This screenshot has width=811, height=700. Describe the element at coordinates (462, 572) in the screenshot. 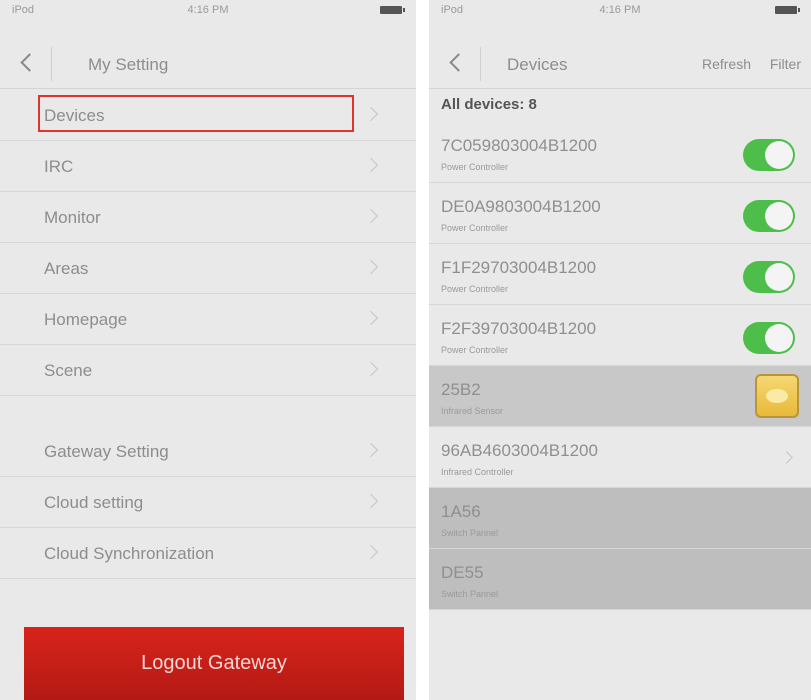

I see `device-id: DE55` at that location.